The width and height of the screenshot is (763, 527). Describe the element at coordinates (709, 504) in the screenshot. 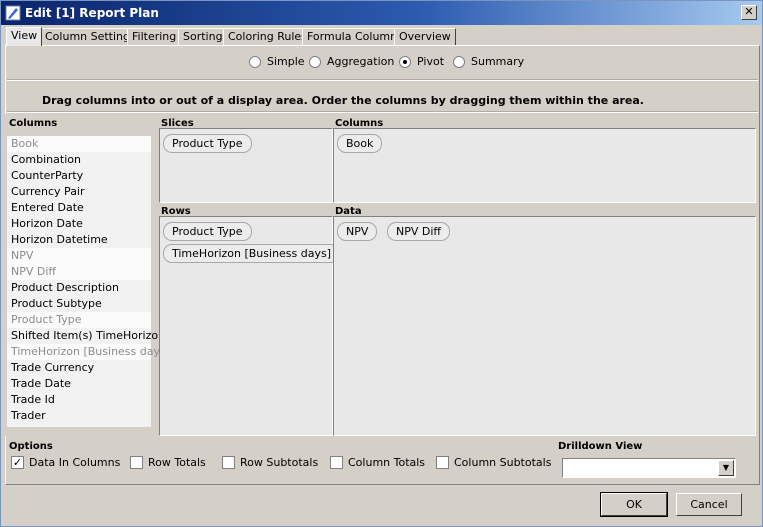

I see `cancel-button: Cancel` at that location.